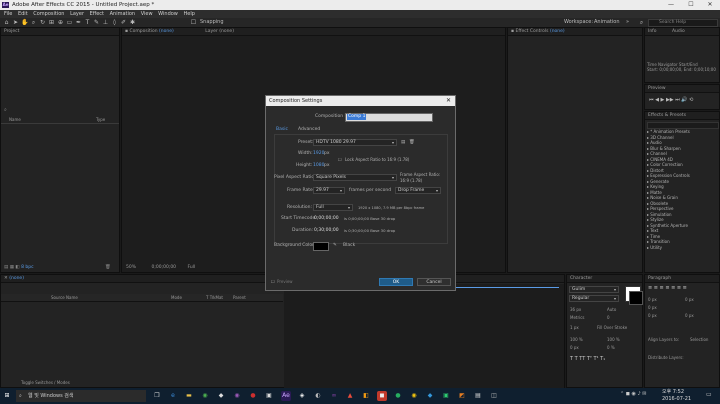 This screenshot has height=404, width=720. What do you see at coordinates (239, 297) in the screenshot?
I see `col-parent: Parent` at bounding box center [239, 297].